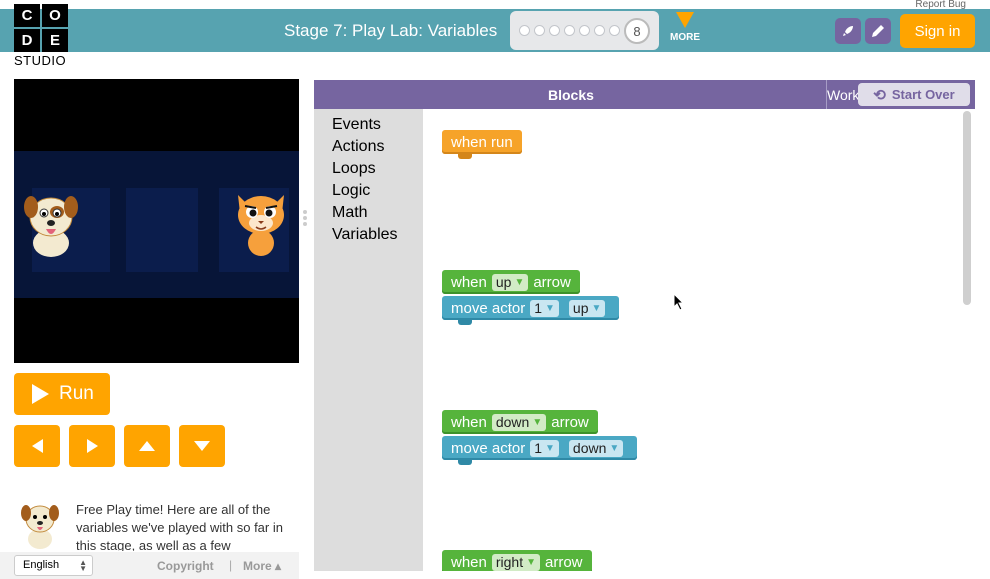 This screenshot has width=990, height=579. I want to click on when-run-block: when run, so click(482, 144).